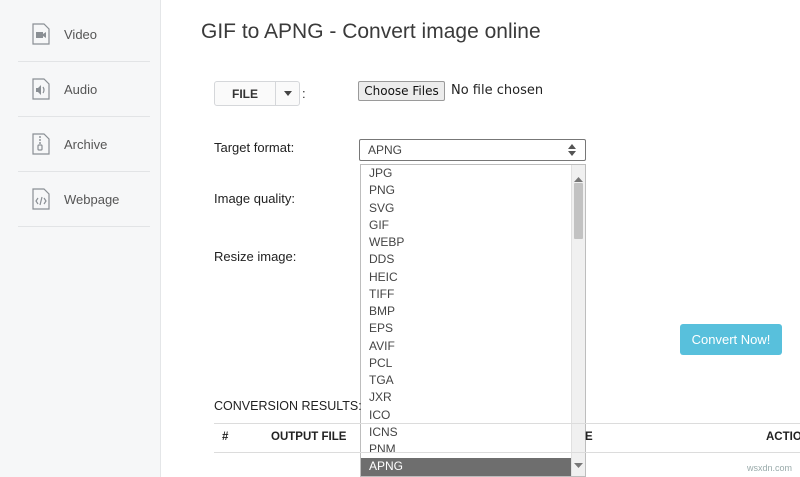  Describe the element at coordinates (578, 211) in the screenshot. I see `scrollbar-thumb` at that location.